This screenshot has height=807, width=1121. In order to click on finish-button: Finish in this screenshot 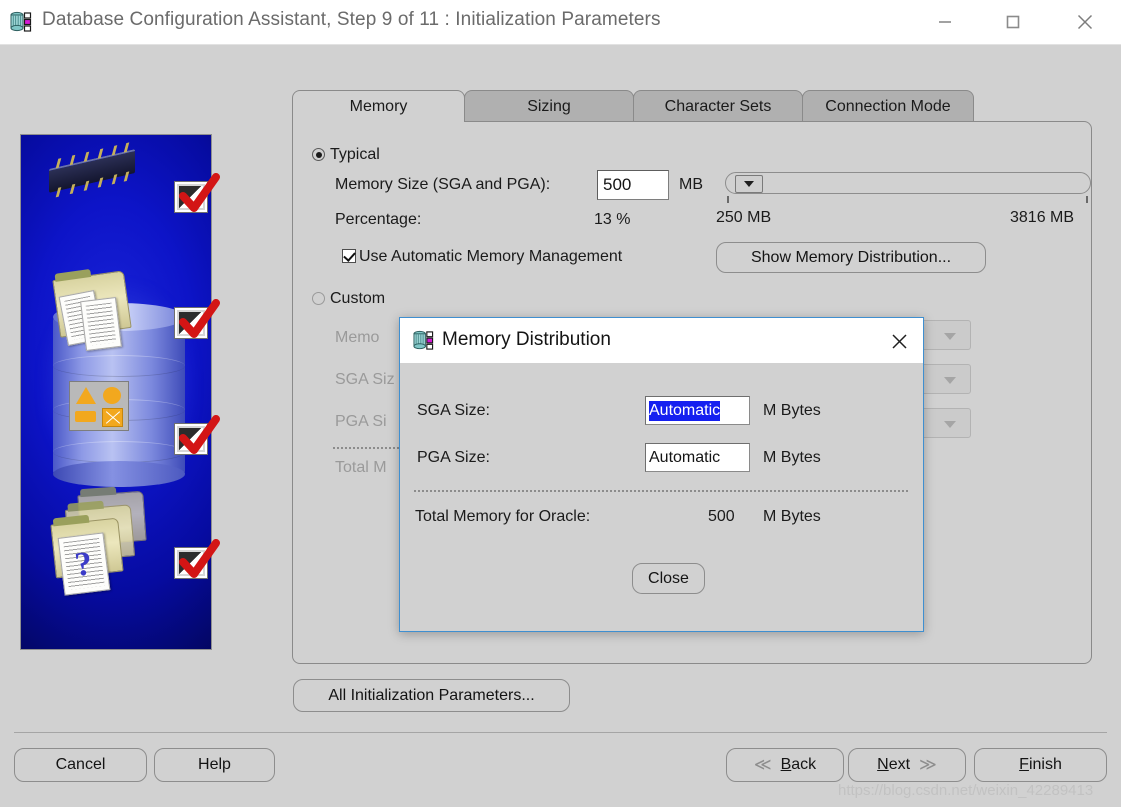, I will do `click(1040, 765)`.